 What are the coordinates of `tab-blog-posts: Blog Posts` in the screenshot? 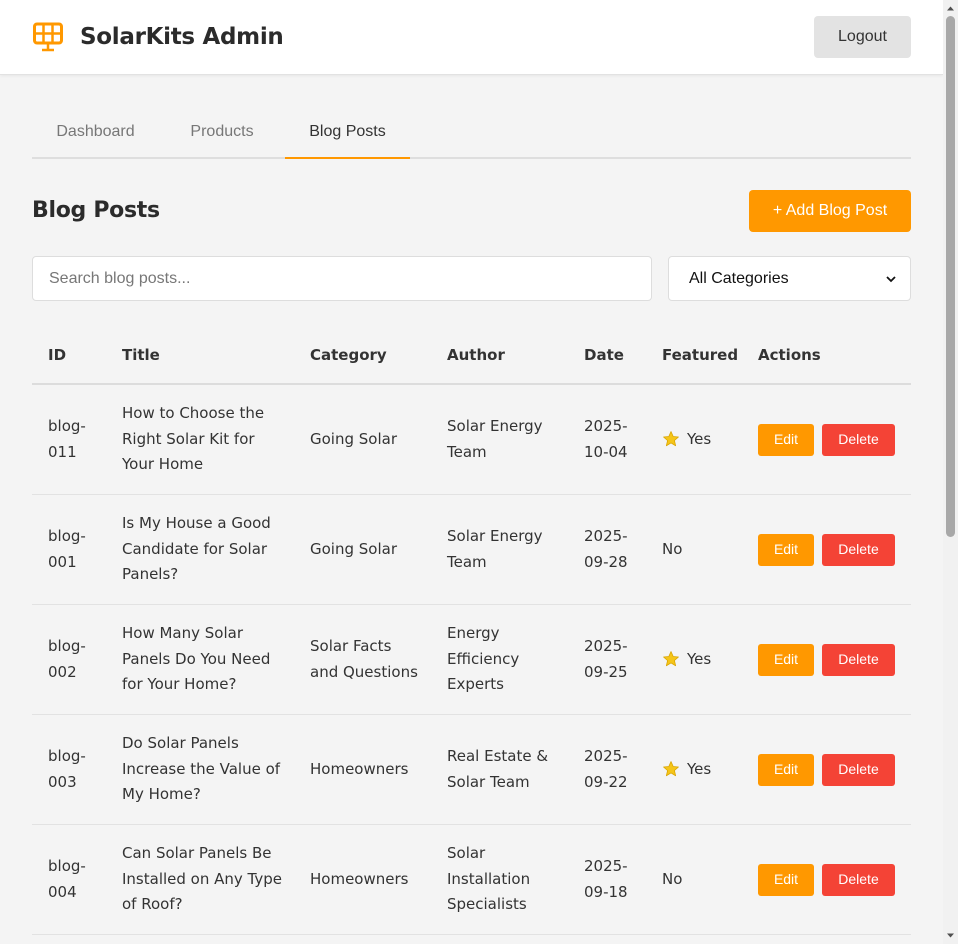 It's located at (347, 132).